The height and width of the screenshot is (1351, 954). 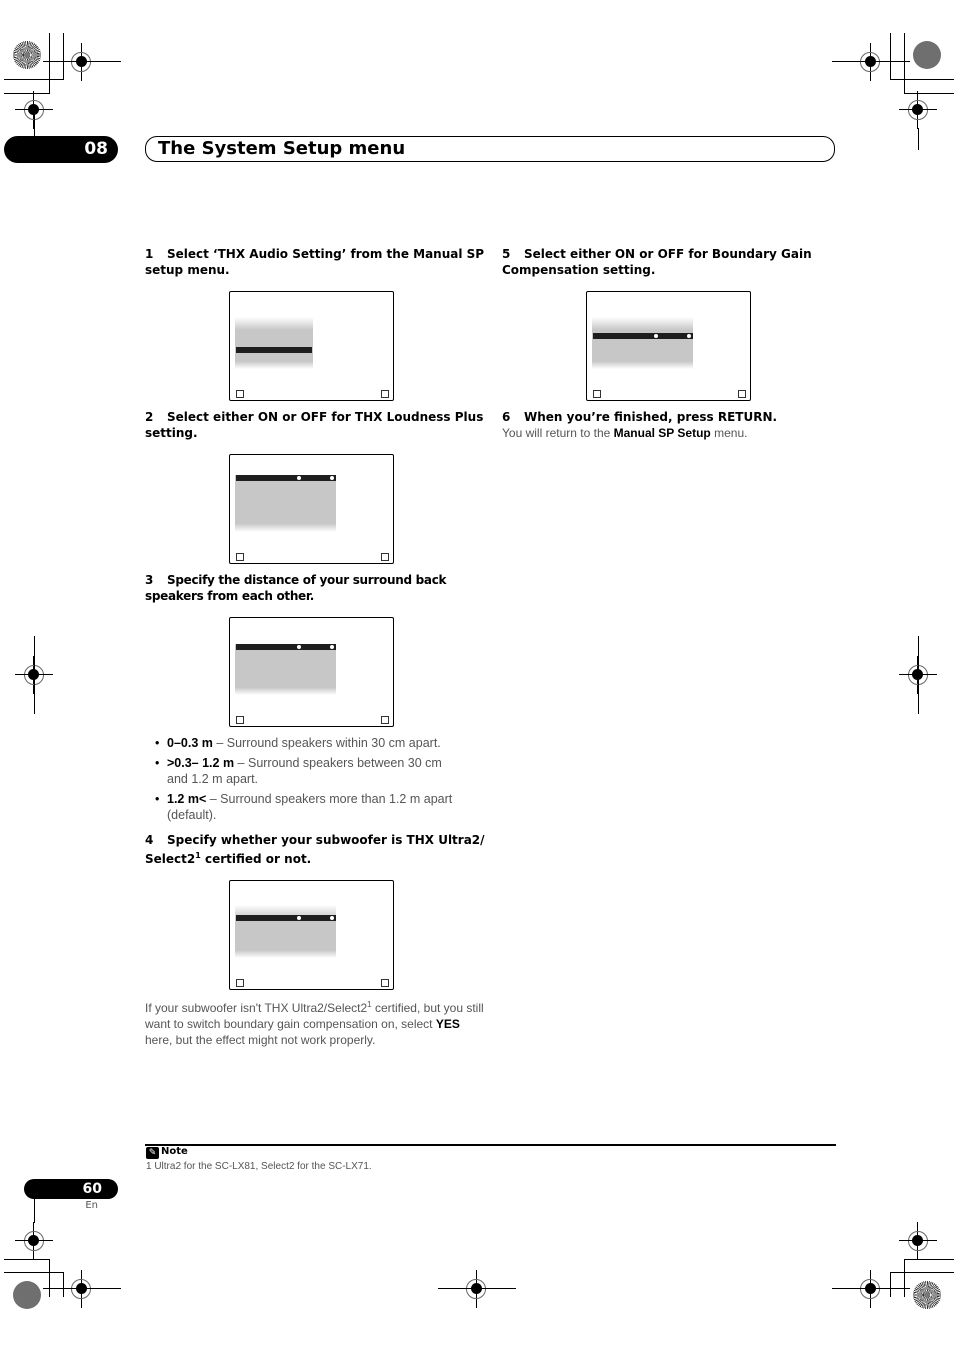 What do you see at coordinates (256, 859) in the screenshot?
I see `step-text: certified or not.` at bounding box center [256, 859].